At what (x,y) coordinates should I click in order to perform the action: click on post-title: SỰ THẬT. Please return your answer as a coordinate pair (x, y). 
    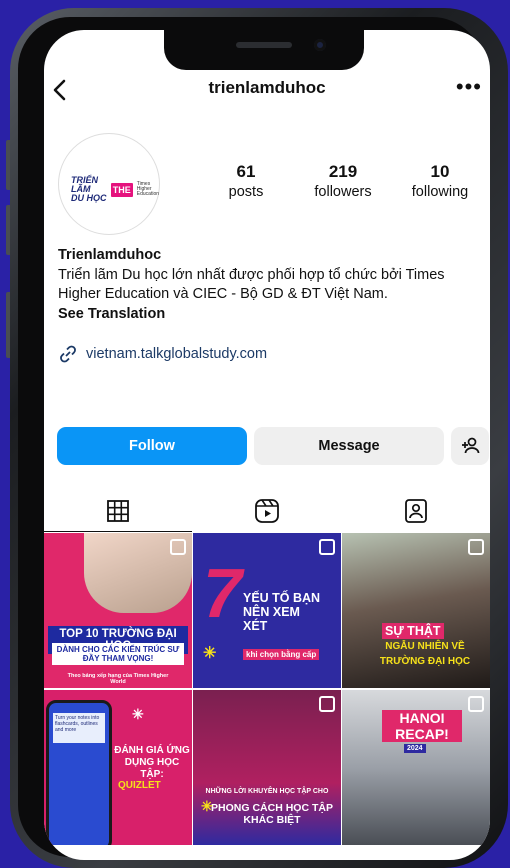
    Looking at the image, I should click on (413, 631).